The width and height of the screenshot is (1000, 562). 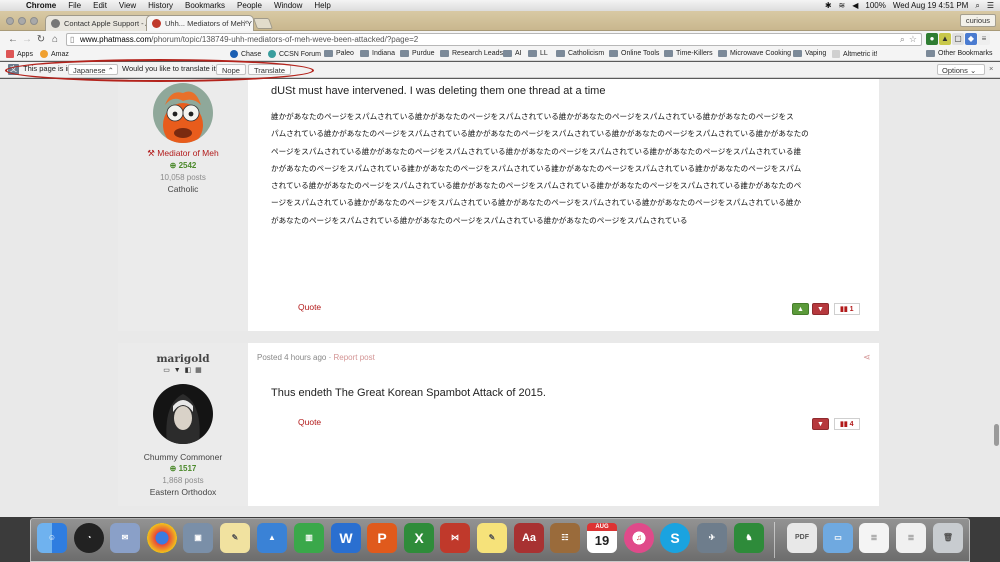 What do you see at coordinates (959, 53) in the screenshot?
I see `bookmark-other: Other Bookmarks` at bounding box center [959, 53].